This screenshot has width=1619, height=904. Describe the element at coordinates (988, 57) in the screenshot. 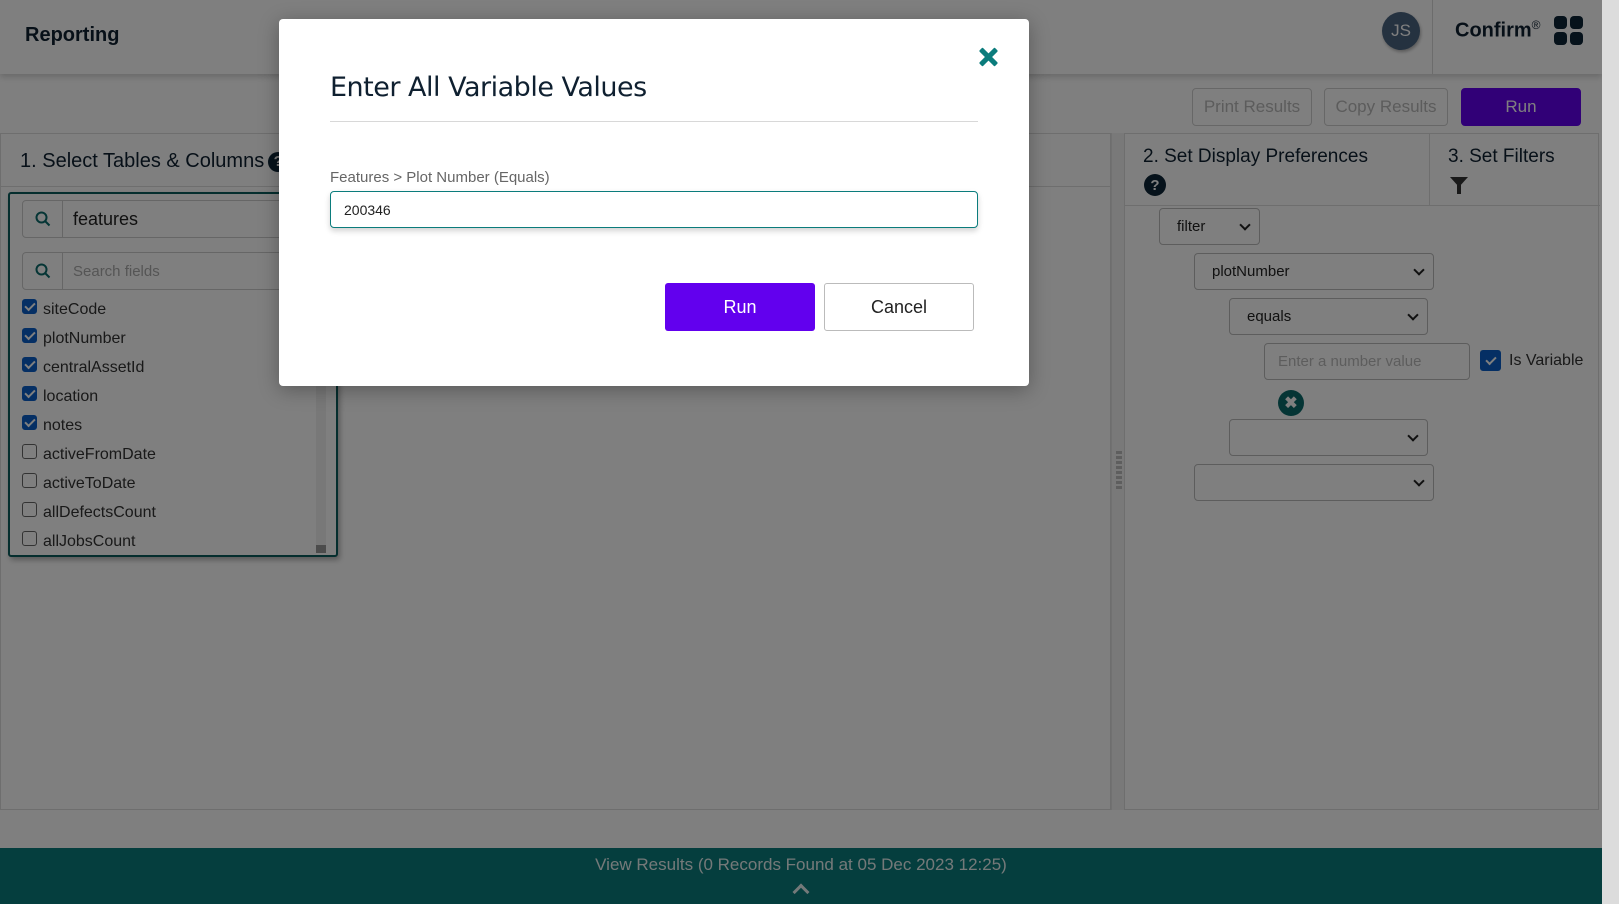

I see `close-icon` at that location.